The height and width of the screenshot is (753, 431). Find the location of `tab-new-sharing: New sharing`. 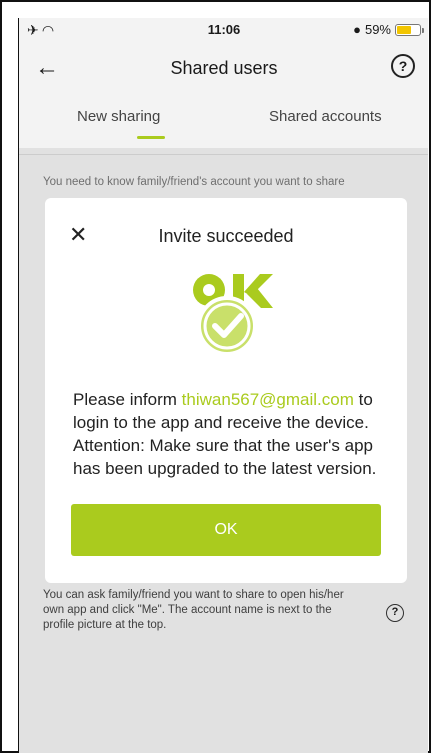

tab-new-sharing: New sharing is located at coordinates (118, 116).